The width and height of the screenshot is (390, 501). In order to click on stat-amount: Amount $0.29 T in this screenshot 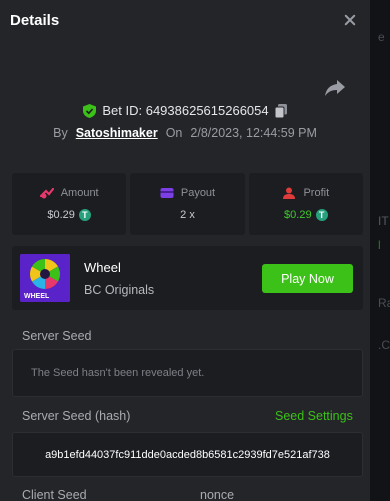, I will do `click(69, 204)`.